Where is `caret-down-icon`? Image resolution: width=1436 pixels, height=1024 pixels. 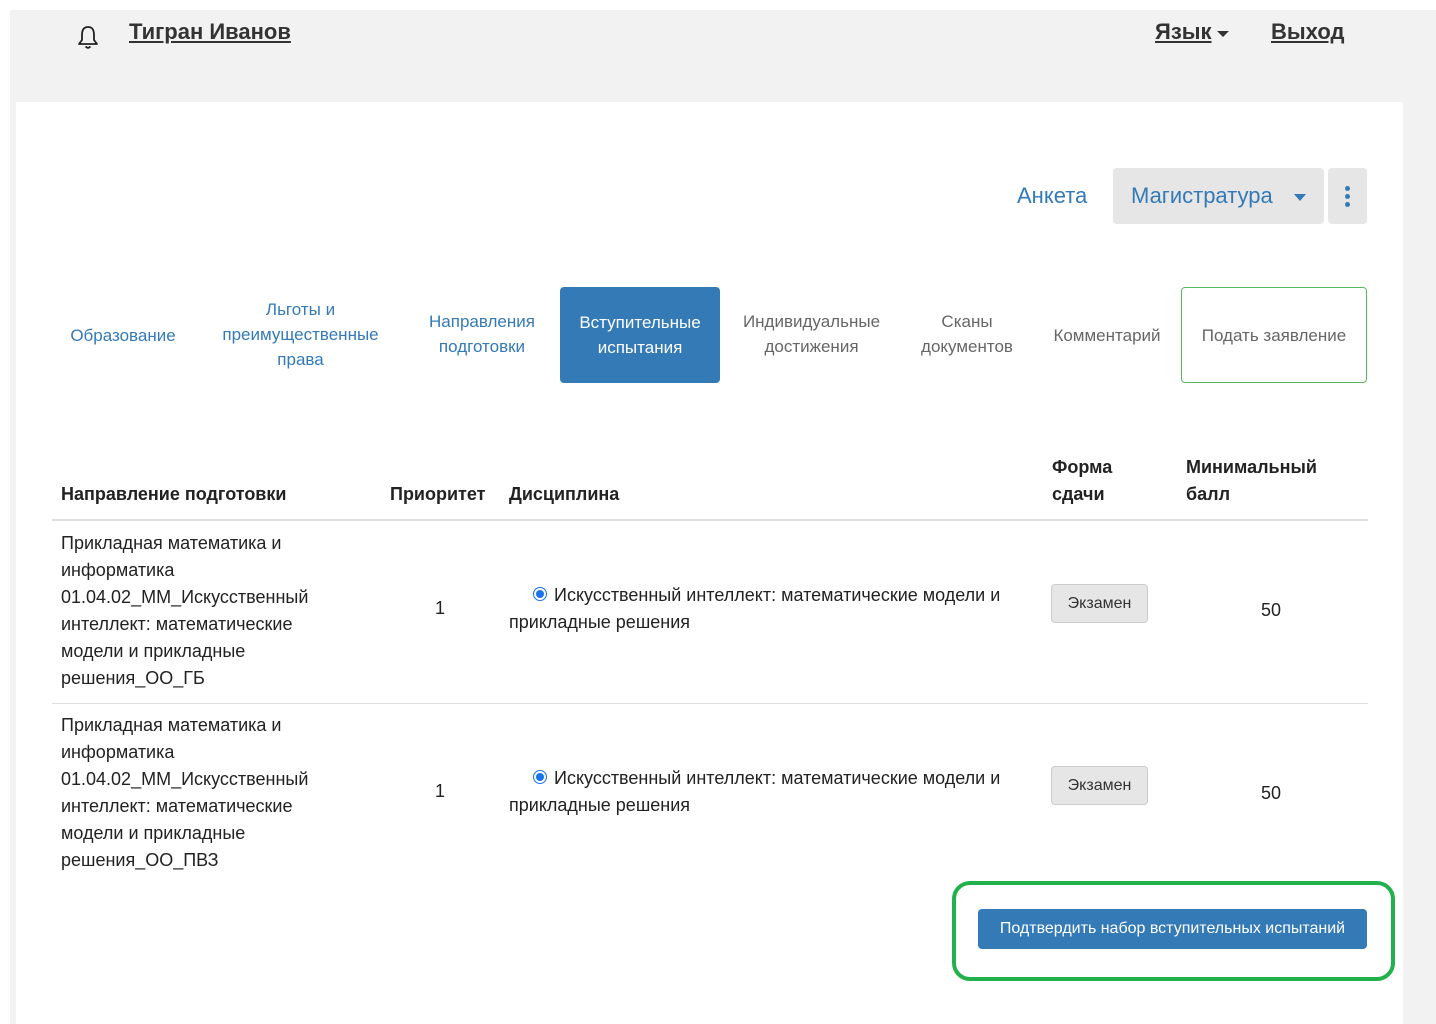
caret-down-icon is located at coordinates (1300, 197).